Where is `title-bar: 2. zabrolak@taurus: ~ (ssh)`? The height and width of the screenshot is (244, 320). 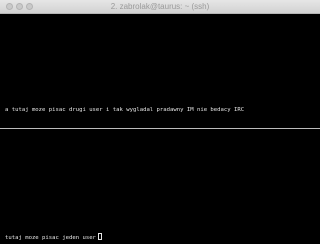 title-bar: 2. zabrolak@taurus: ~ (ssh) is located at coordinates (160, 7).